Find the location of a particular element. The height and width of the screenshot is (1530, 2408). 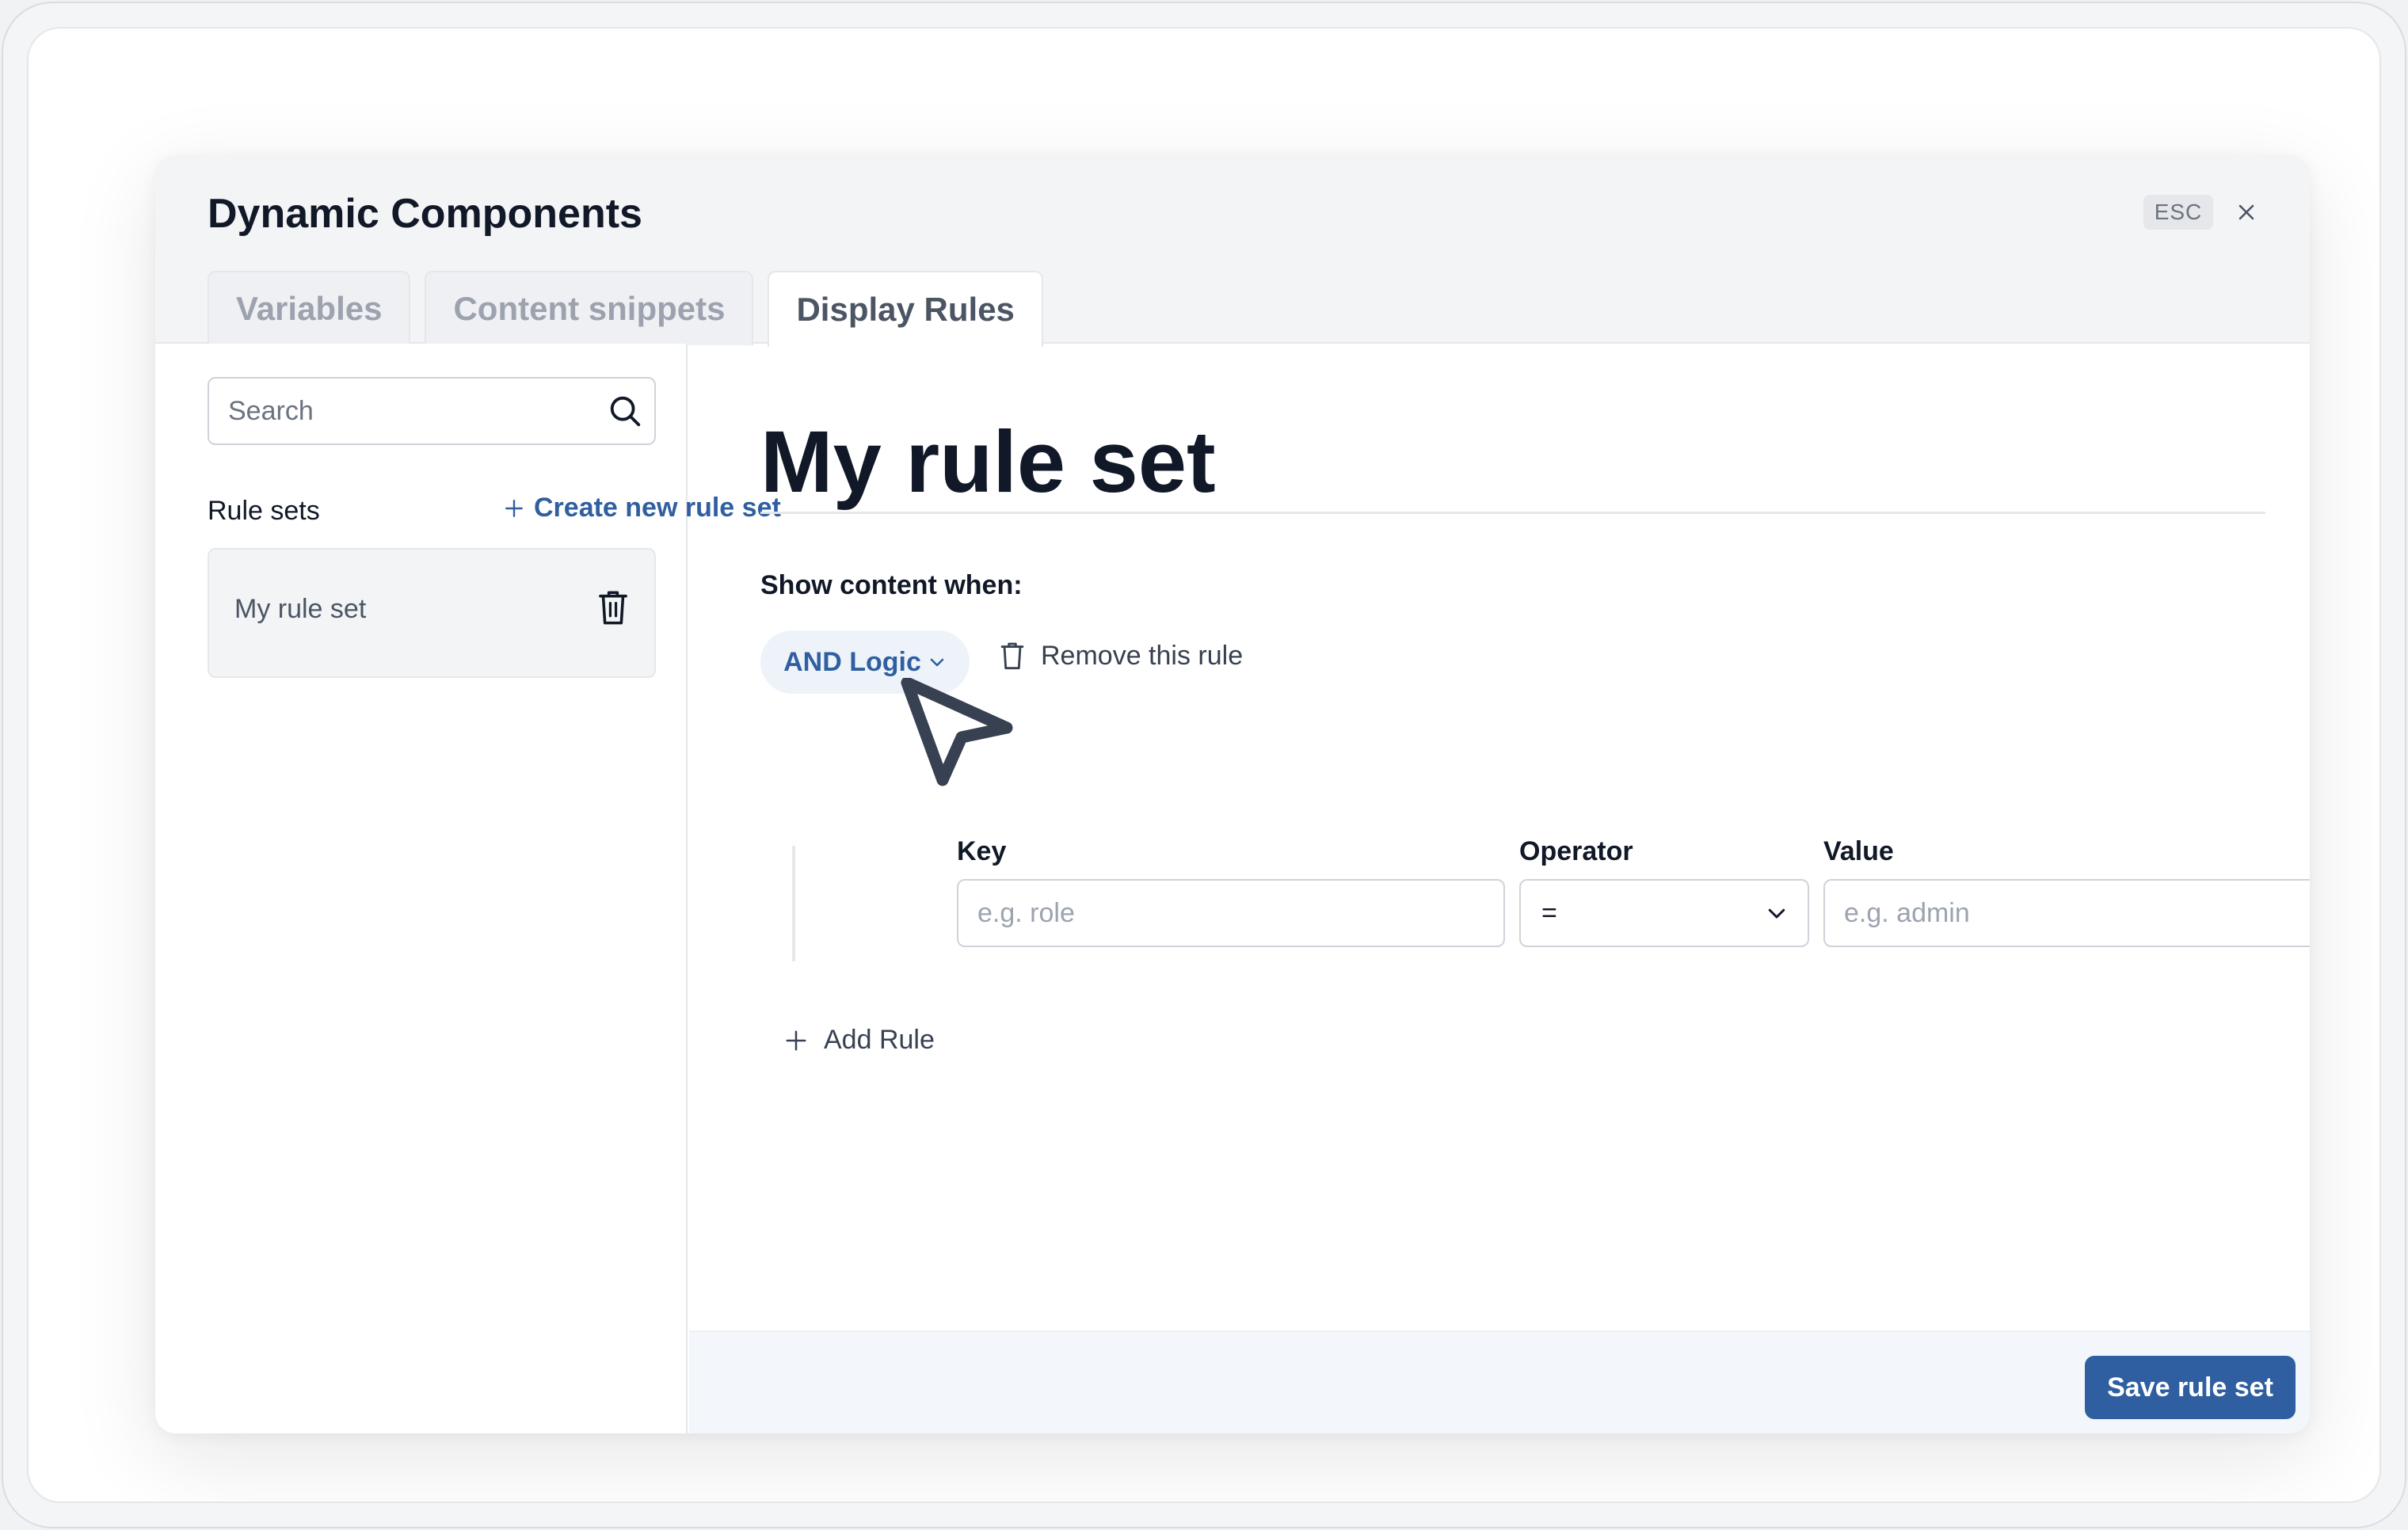

key-field is located at coordinates (1231, 913).